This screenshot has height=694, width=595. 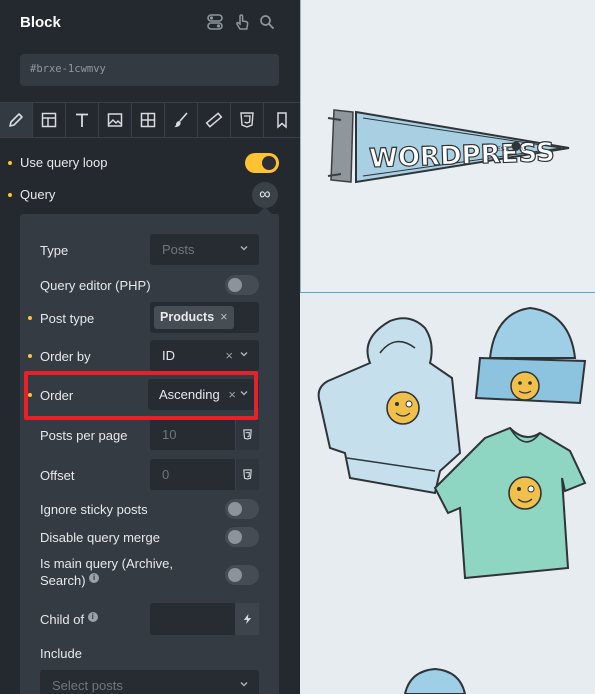 What do you see at coordinates (229, 355) in the screenshot?
I see `clear-icon: ×` at bounding box center [229, 355].